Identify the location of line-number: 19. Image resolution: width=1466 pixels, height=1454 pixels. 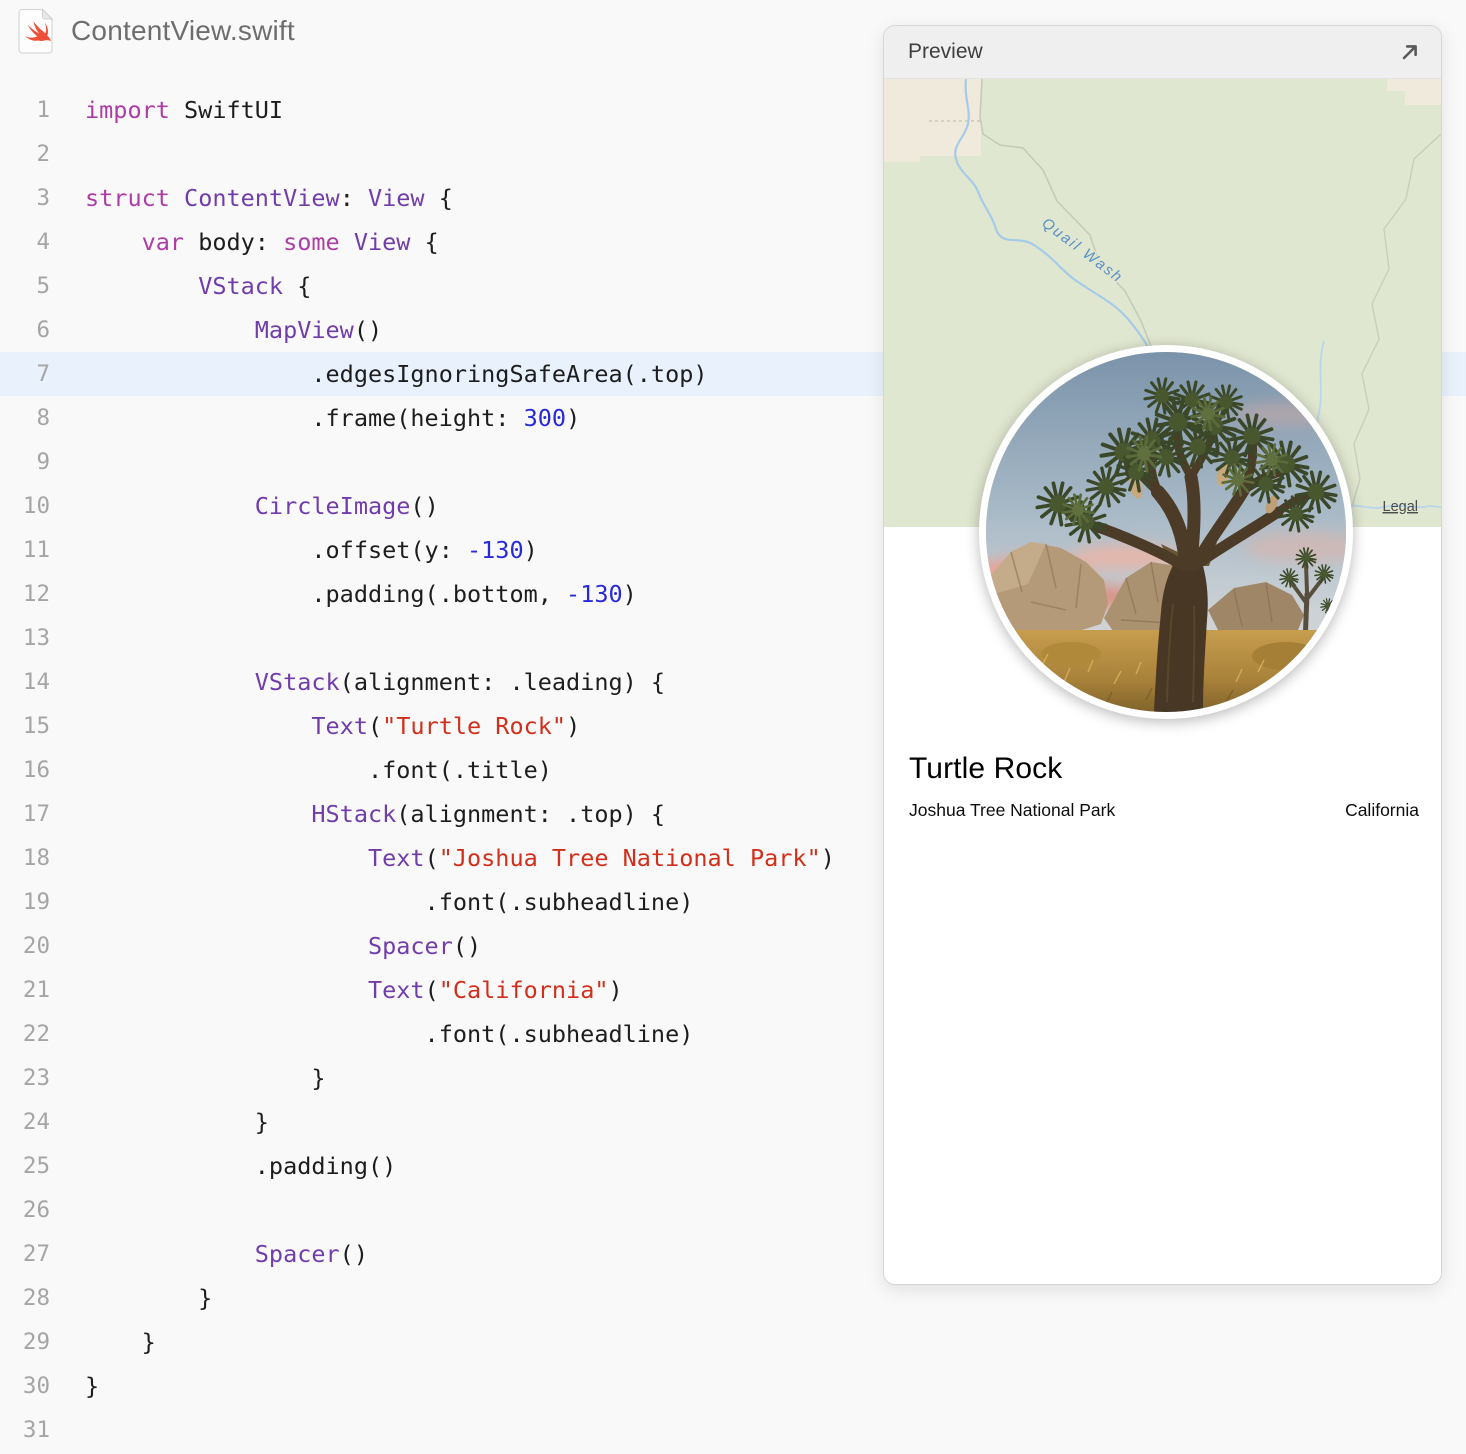
(36, 902).